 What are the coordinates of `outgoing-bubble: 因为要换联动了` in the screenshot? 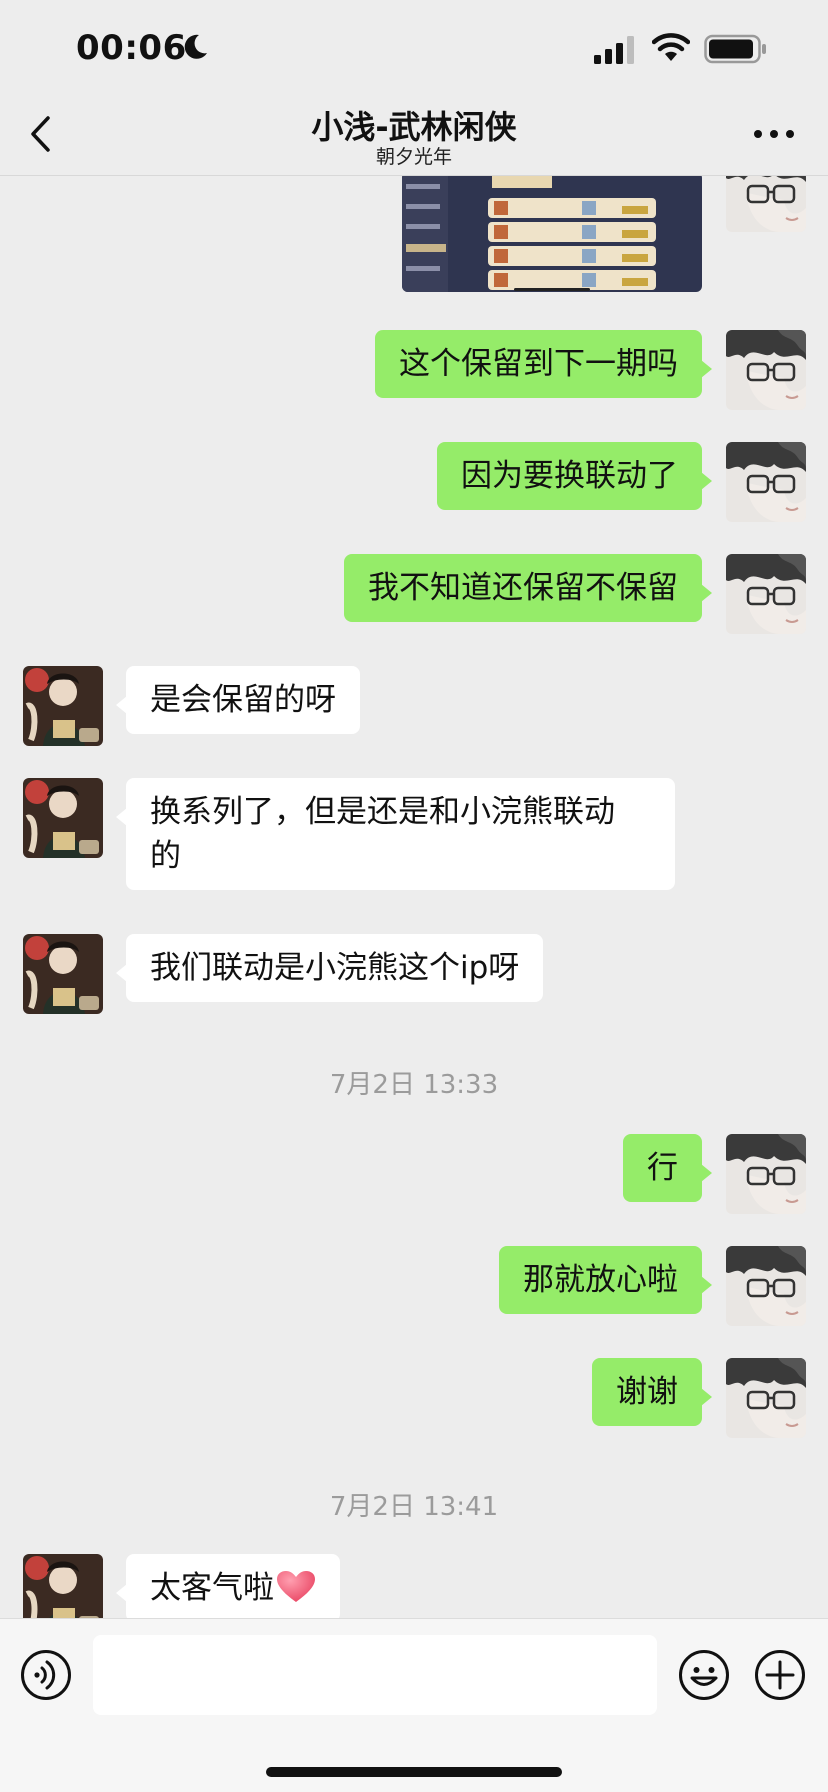 It's located at (574, 476).